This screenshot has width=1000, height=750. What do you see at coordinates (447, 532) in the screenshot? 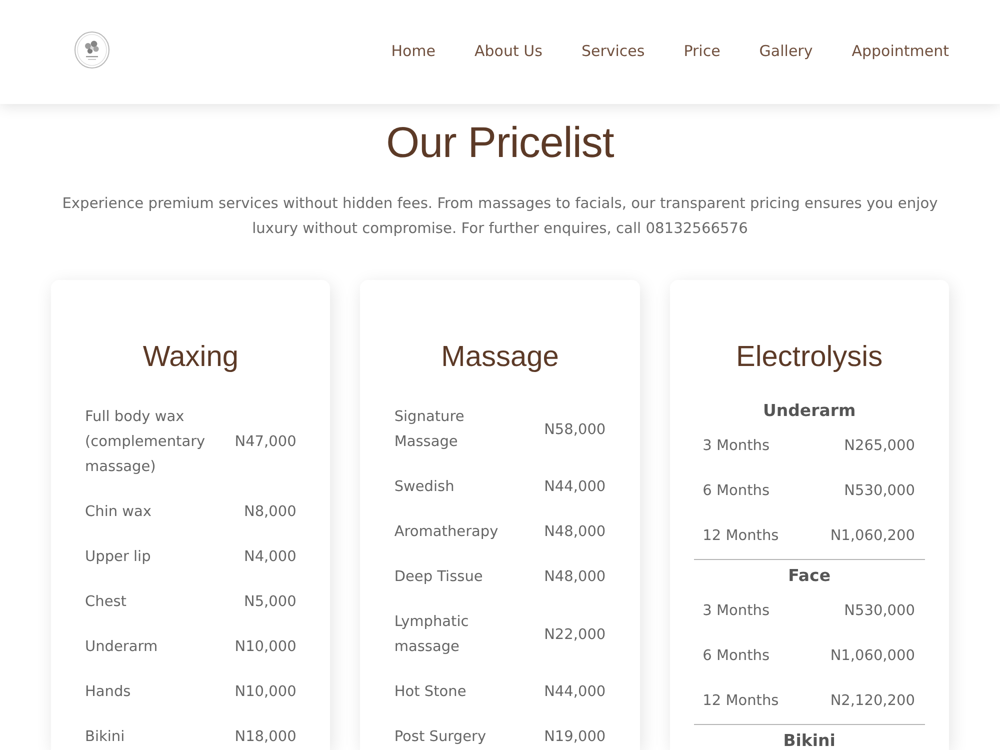
I see `service-name: Aromatherapy` at bounding box center [447, 532].